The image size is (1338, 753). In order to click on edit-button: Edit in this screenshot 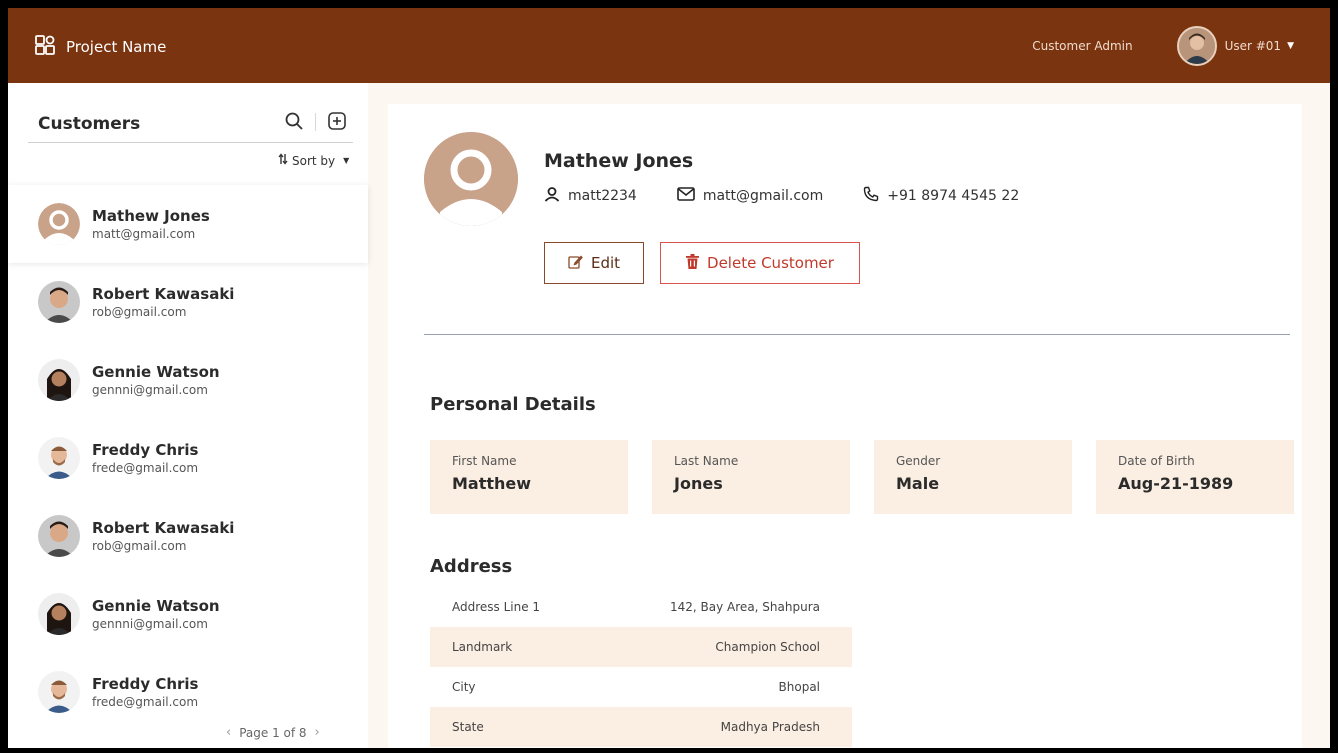, I will do `click(594, 263)`.